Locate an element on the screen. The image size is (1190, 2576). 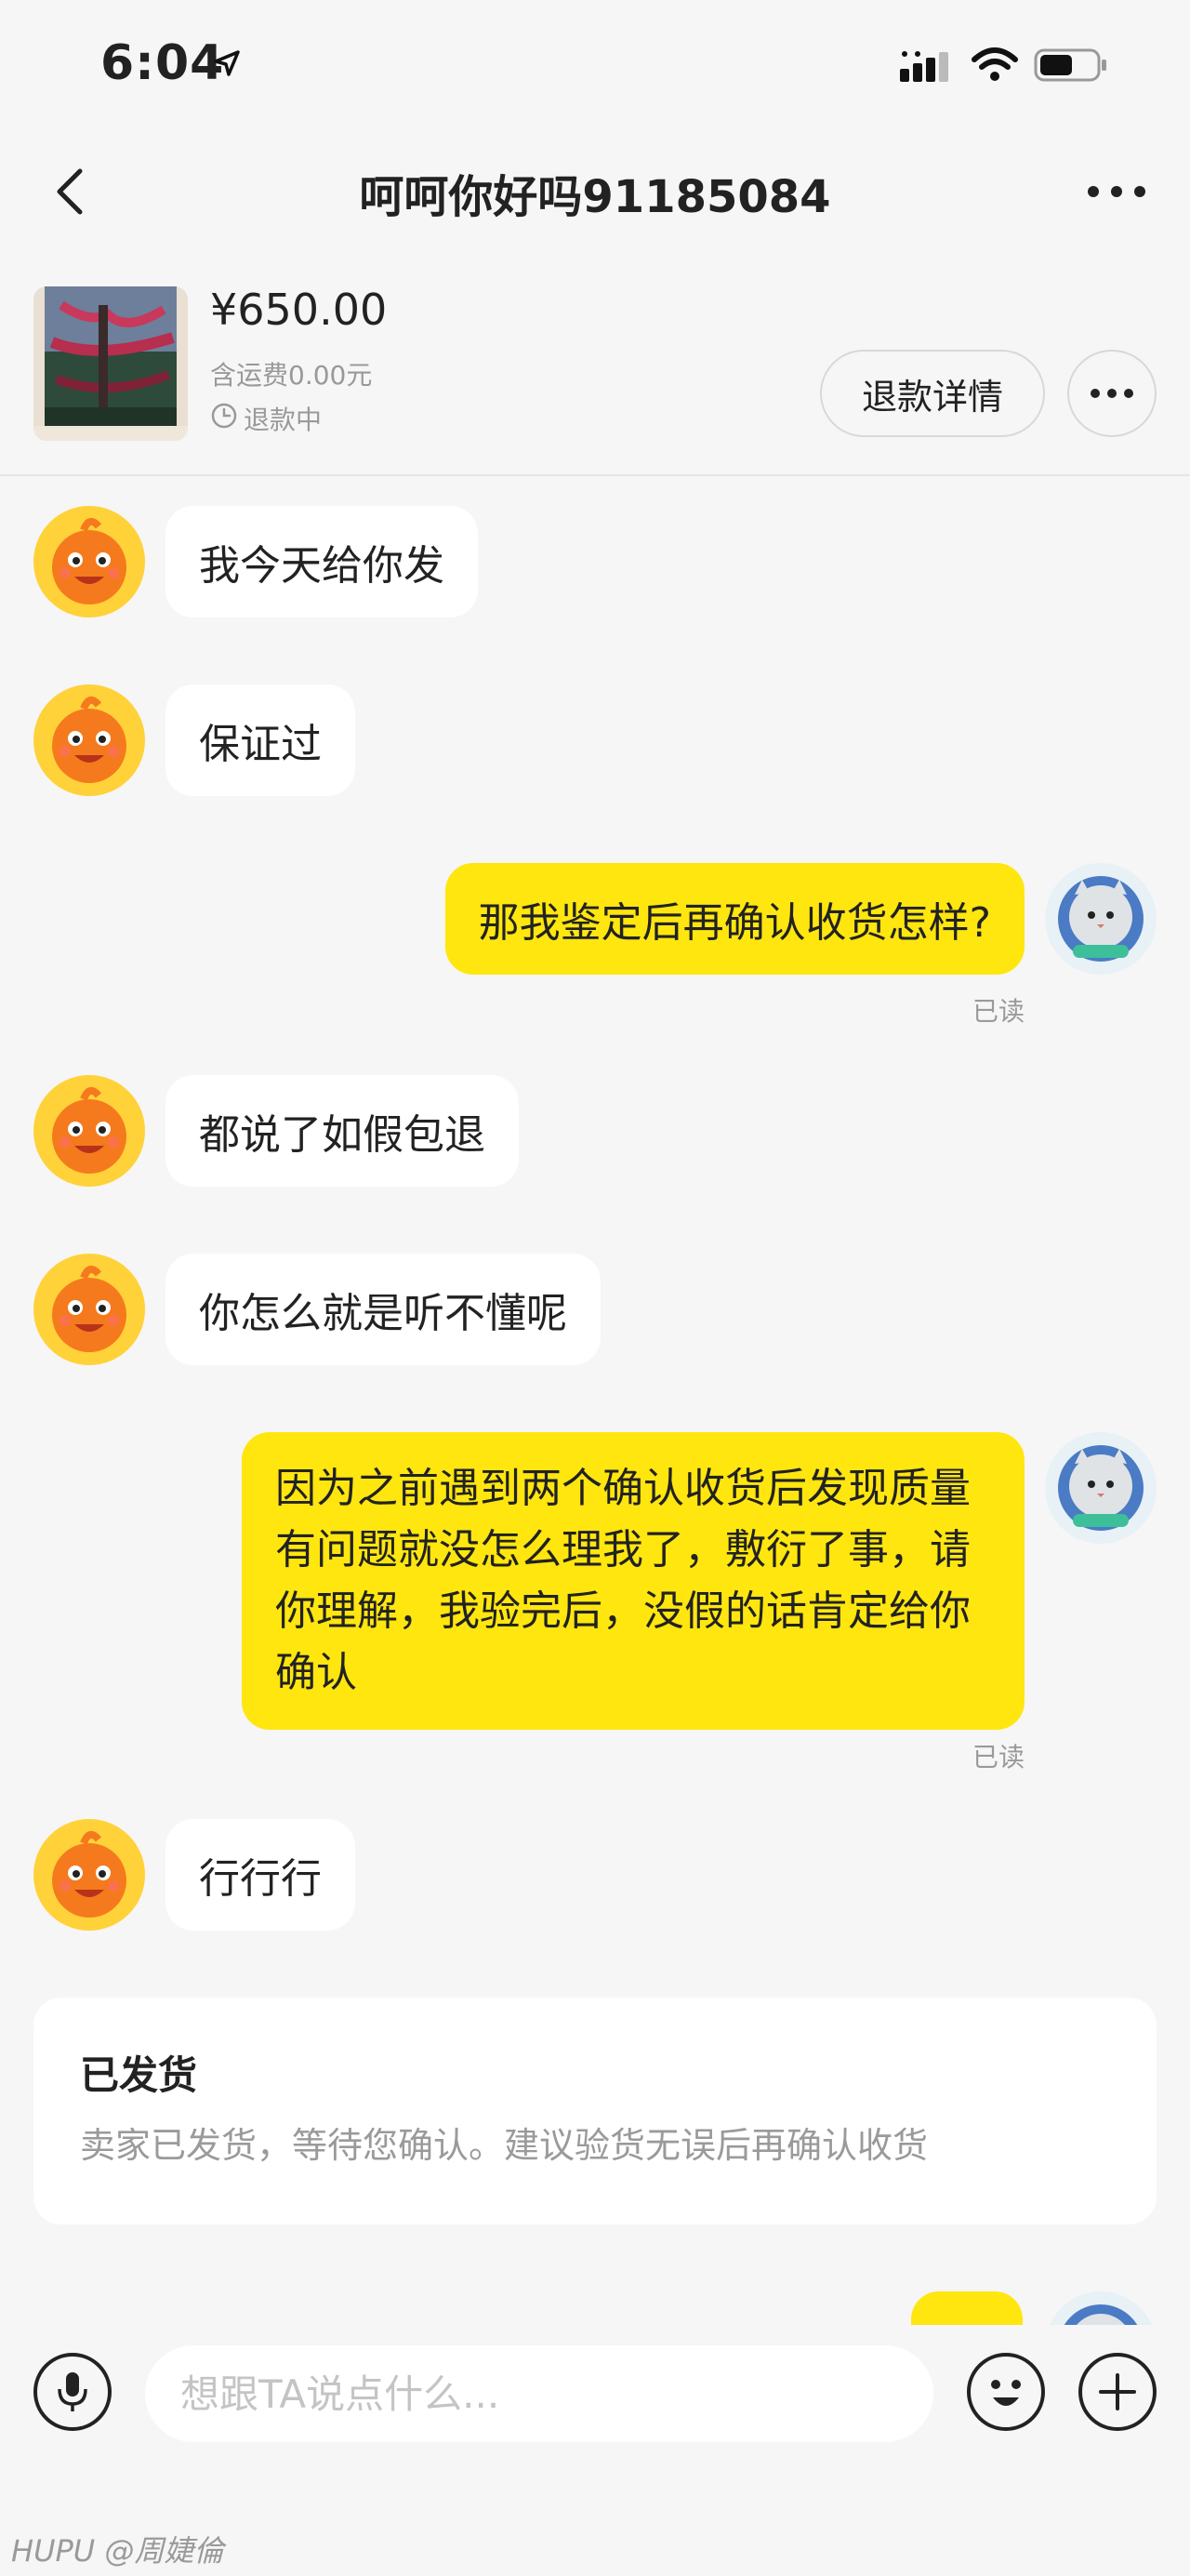
emoji-icon is located at coordinates (1006, 2392).